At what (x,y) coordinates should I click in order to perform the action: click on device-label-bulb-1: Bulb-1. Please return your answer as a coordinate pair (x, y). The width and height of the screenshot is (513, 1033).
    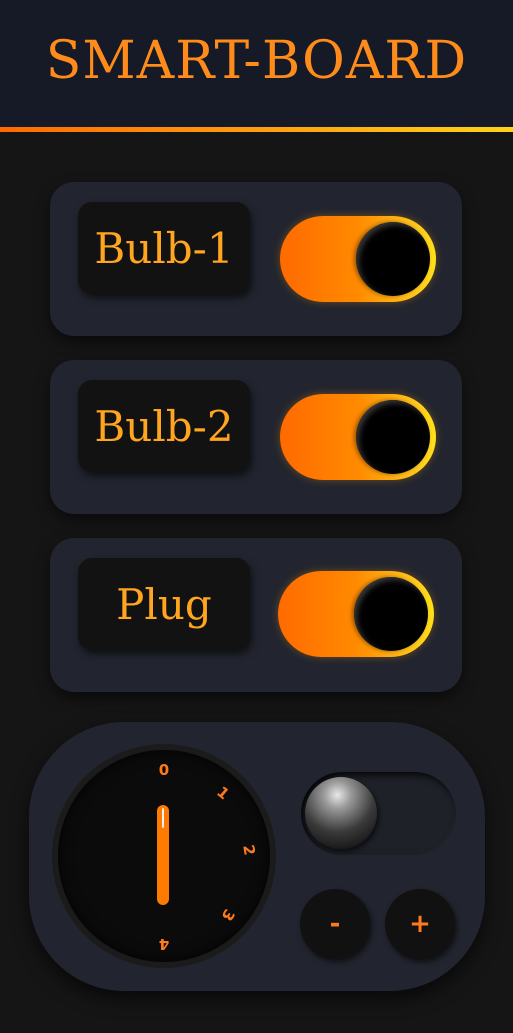
    Looking at the image, I should click on (164, 248).